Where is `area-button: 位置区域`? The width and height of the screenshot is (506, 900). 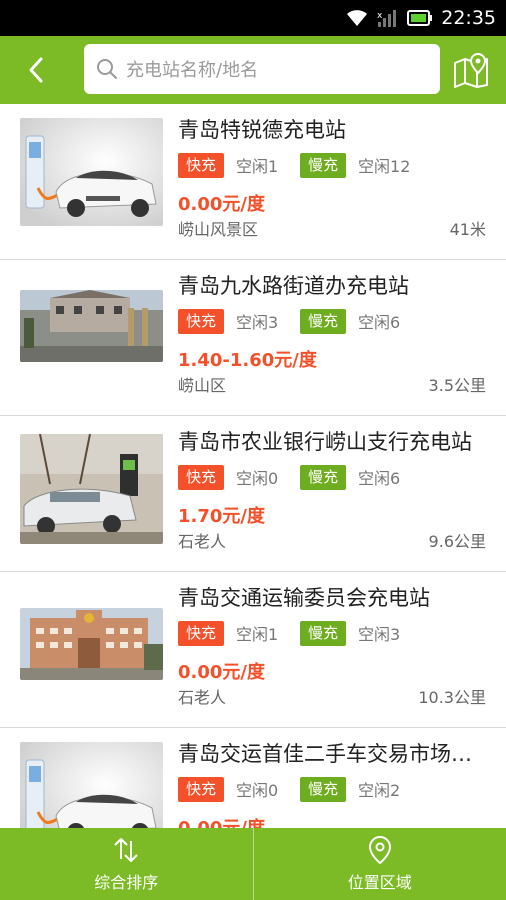 area-button: 位置区域 is located at coordinates (380, 864).